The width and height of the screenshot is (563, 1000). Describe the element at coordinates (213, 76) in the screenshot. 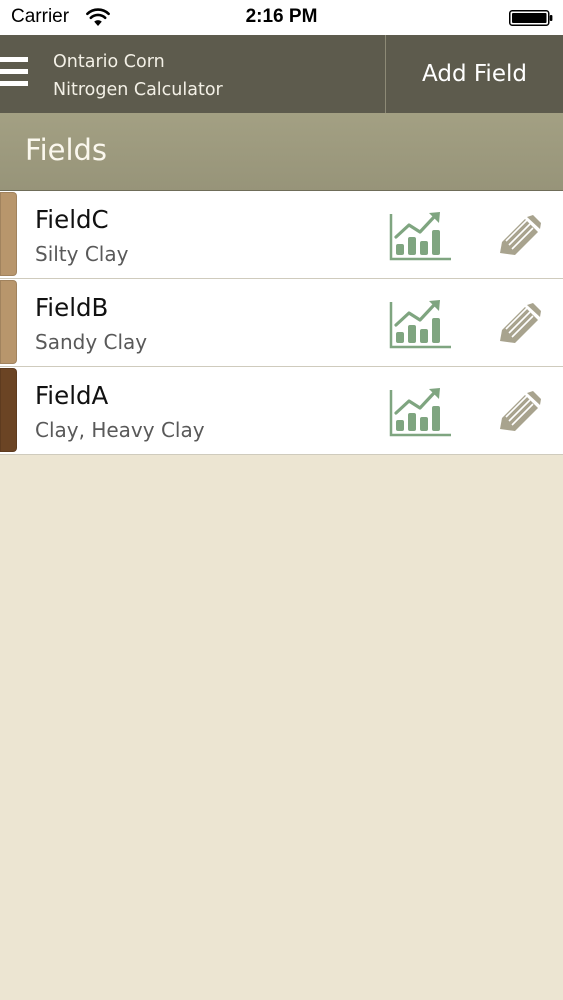

I see `app-title: Ontario Corn Nitrogen Calculator` at that location.